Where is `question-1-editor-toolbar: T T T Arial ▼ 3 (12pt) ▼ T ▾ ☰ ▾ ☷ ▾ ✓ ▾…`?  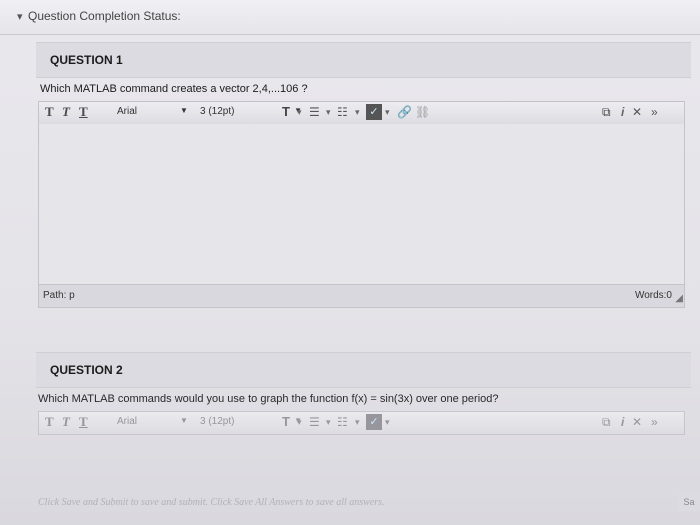 question-1-editor-toolbar: T T T Arial ▼ 3 (12pt) ▼ T ▾ ☰ ▾ ☷ ▾ ✓ ▾… is located at coordinates (361, 113).